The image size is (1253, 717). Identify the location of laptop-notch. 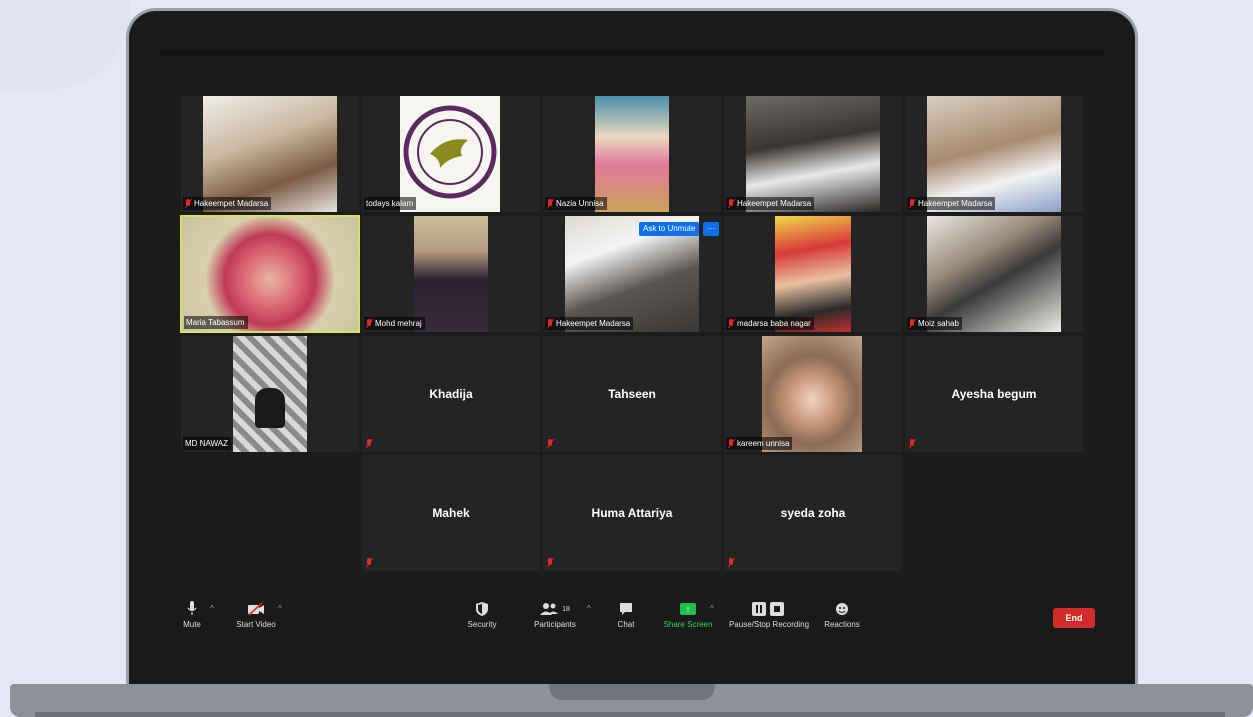
(632, 692).